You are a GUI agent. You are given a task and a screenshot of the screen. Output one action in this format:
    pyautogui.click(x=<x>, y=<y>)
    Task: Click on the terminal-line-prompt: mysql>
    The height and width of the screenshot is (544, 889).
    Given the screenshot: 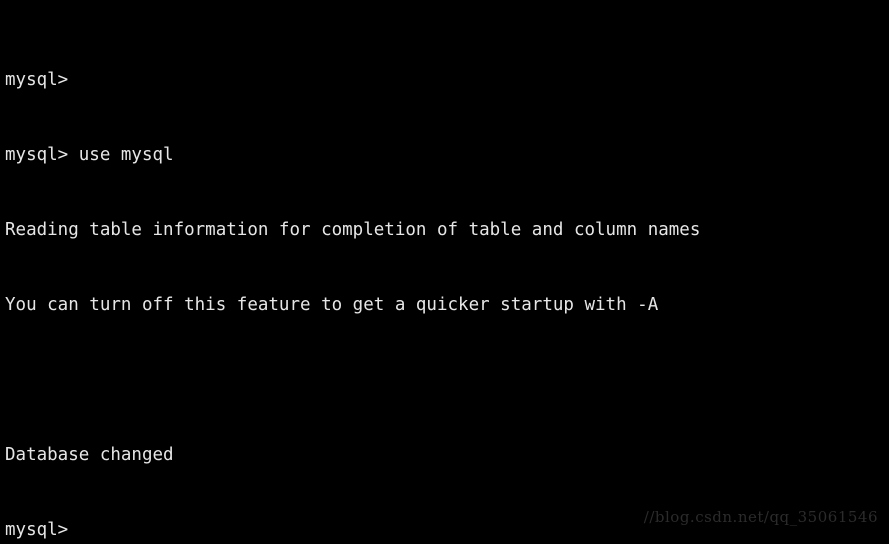 What is the action you would take?
    pyautogui.click(x=37, y=530)
    